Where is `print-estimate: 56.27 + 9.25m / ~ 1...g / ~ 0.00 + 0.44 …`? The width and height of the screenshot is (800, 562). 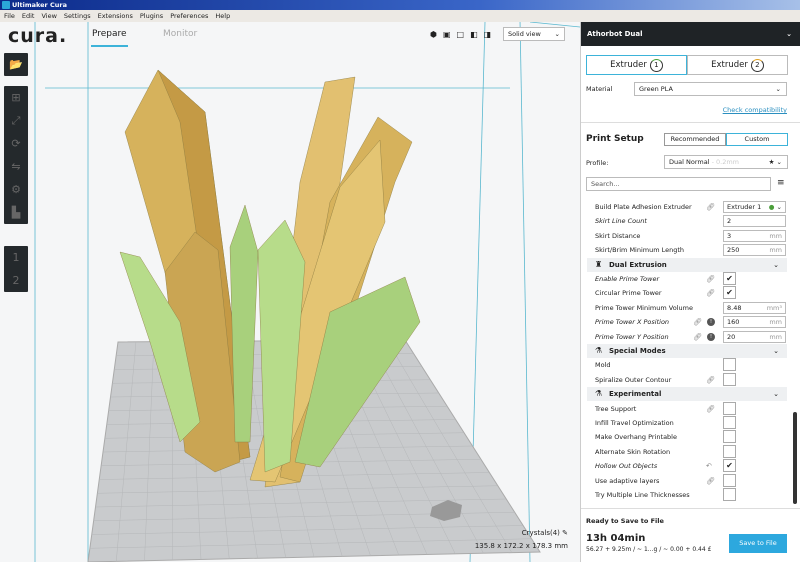 print-estimate: 56.27 + 9.25m / ~ 1...g / ~ 0.00 + 0.44 … is located at coordinates (649, 549).